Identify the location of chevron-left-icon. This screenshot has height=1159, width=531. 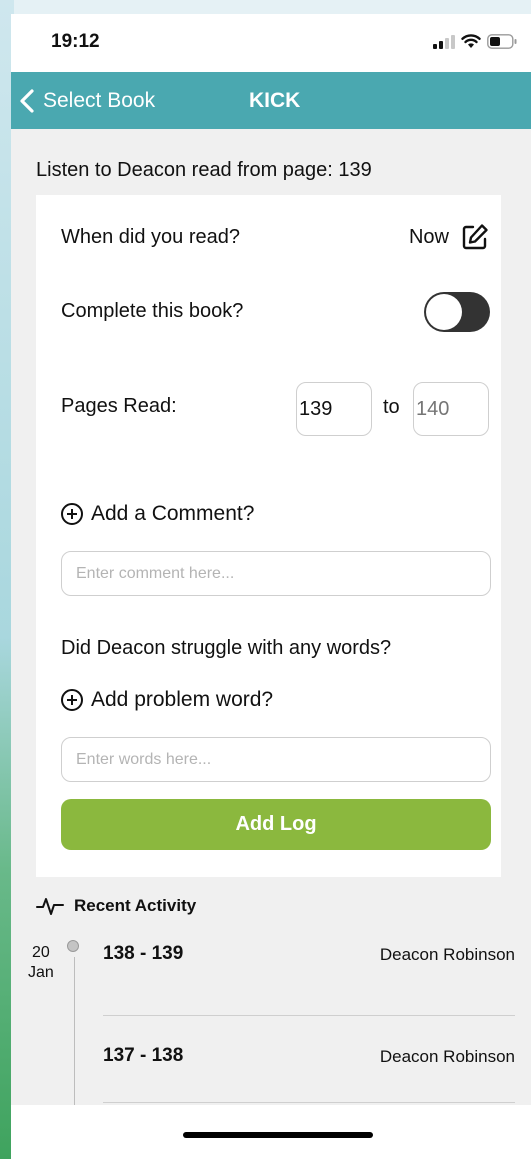
(27, 100).